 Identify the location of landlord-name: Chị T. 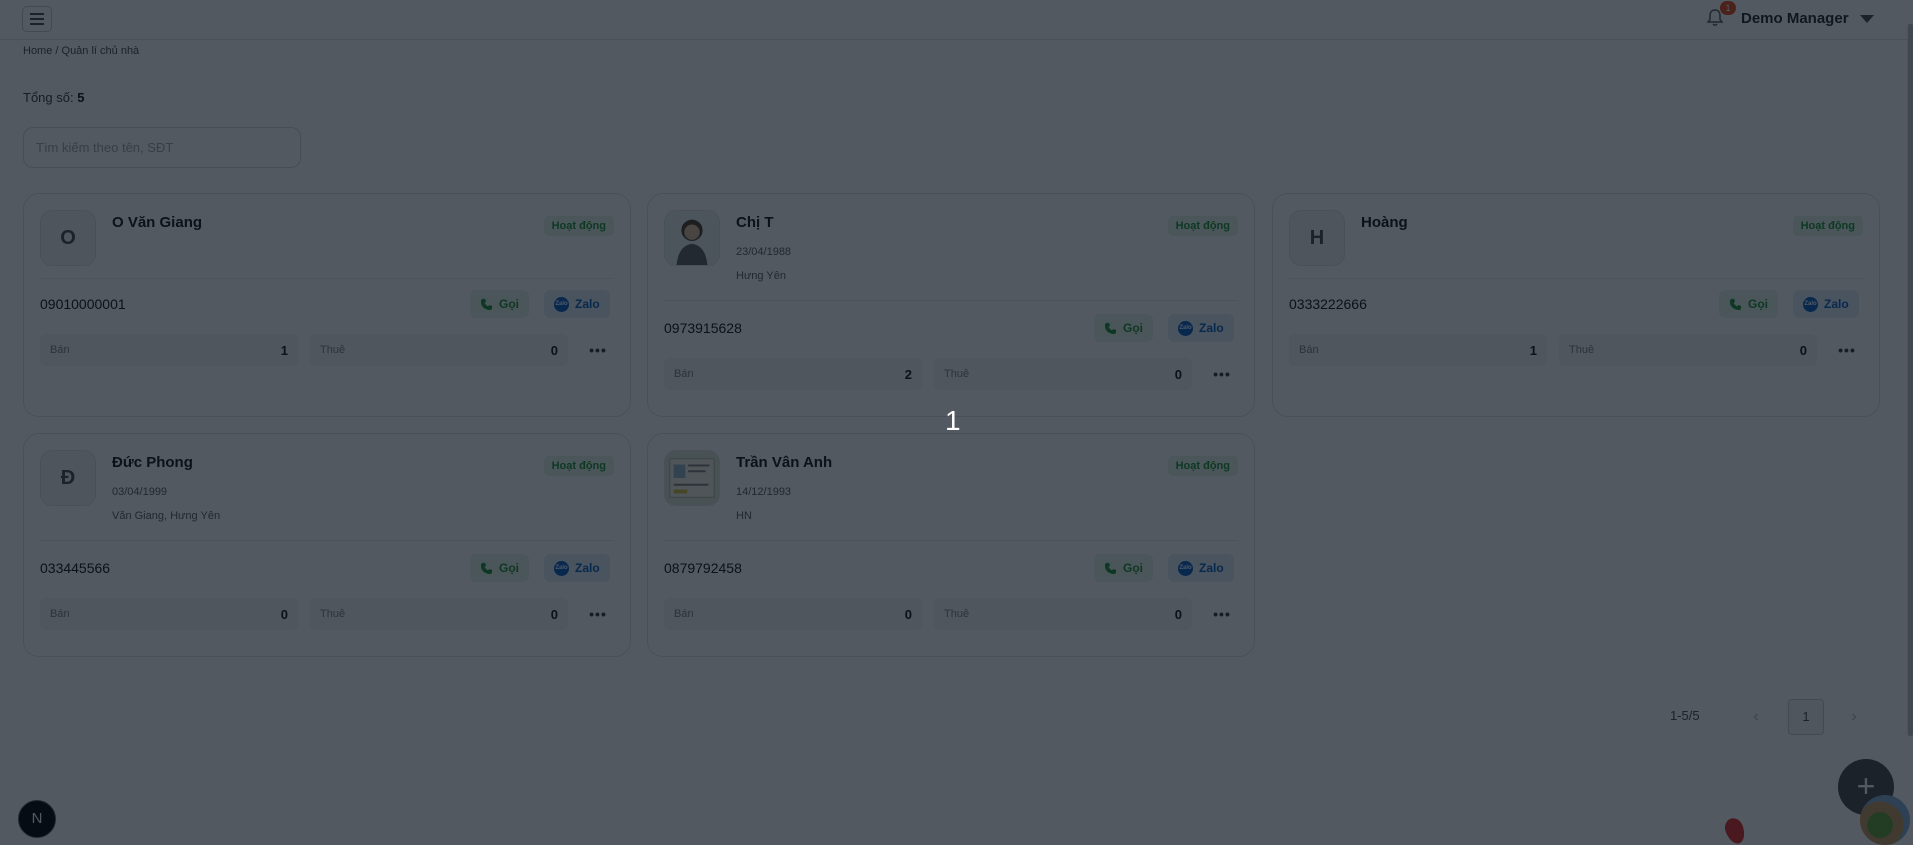
(755, 222).